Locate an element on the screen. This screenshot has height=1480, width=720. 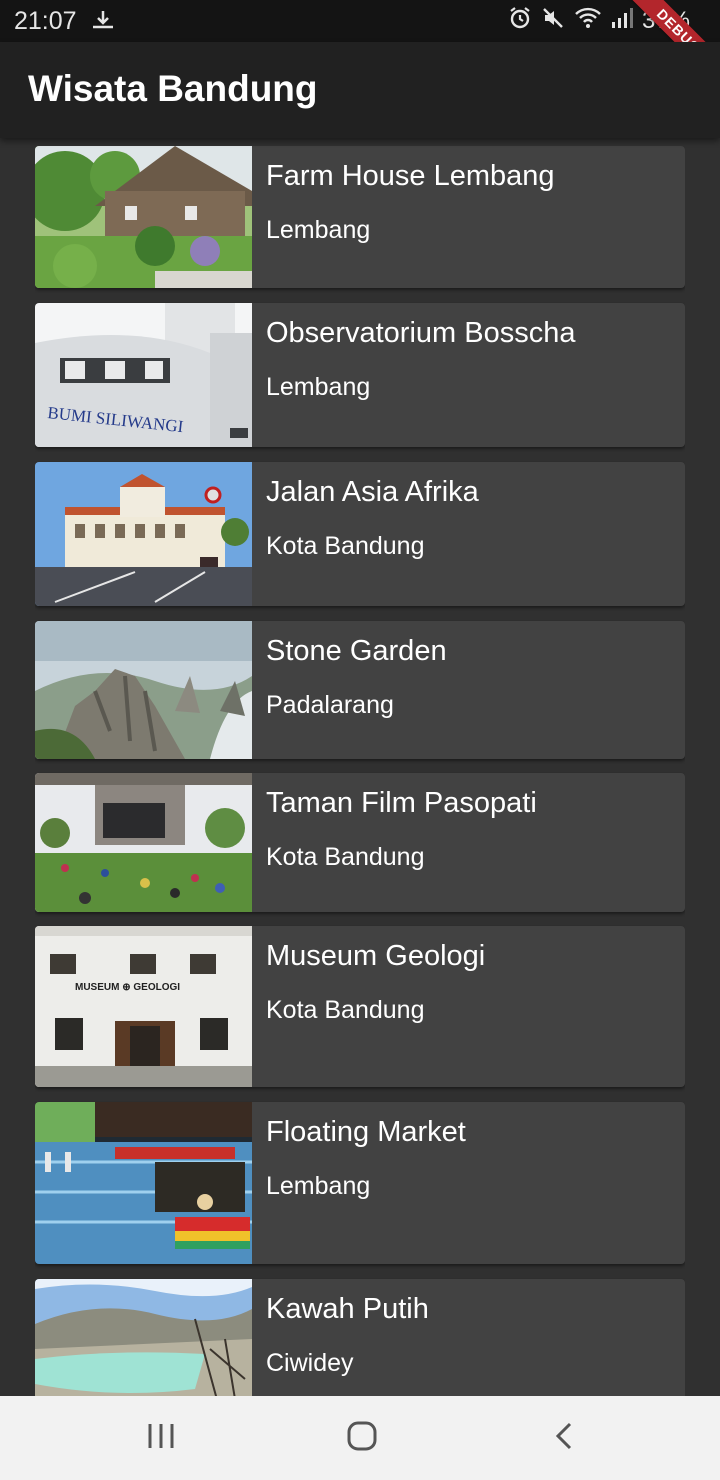
app-bar: Wisata Bandung is located at coordinates (360, 90).